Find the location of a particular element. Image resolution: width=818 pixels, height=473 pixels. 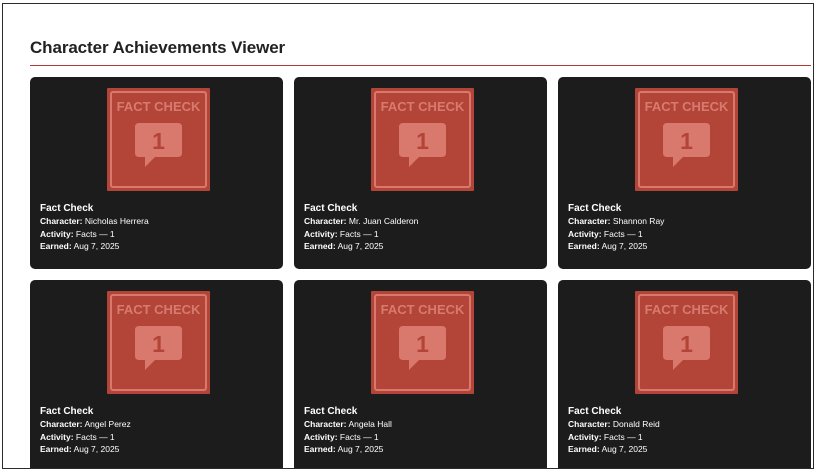

character-value: Mr. Juan Calderon is located at coordinates (383, 221).